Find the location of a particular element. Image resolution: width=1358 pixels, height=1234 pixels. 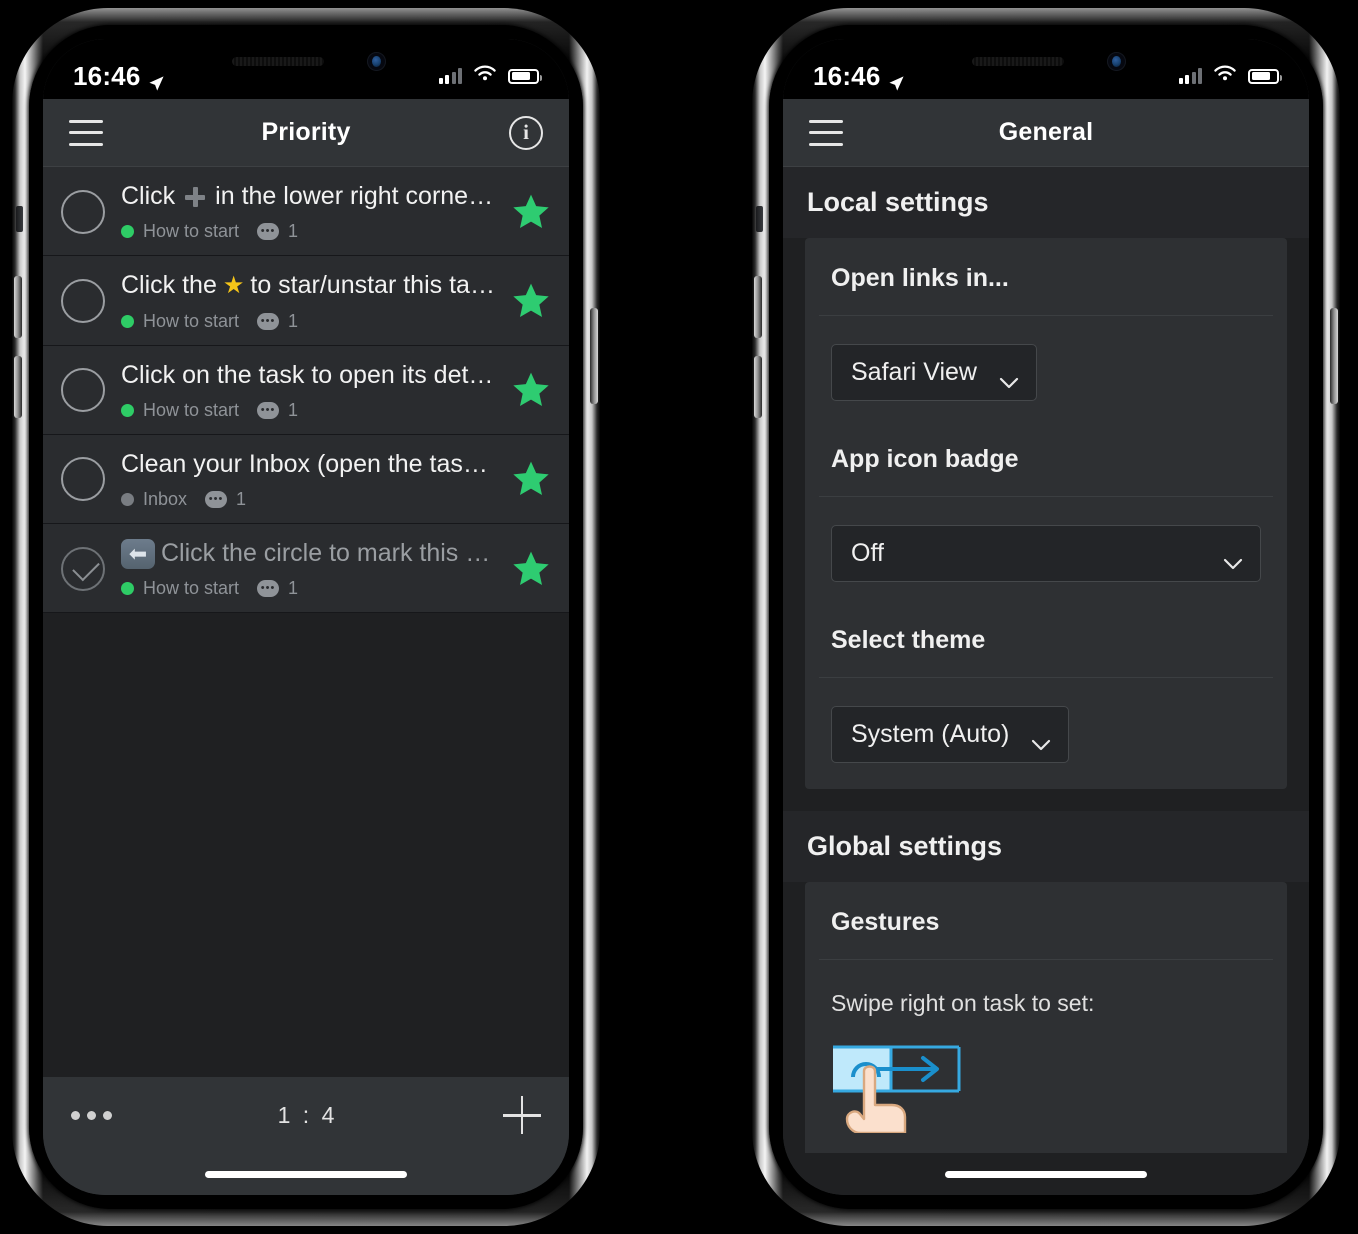

bottom-toolbar: 1 : 4 is located at coordinates (306, 1115).